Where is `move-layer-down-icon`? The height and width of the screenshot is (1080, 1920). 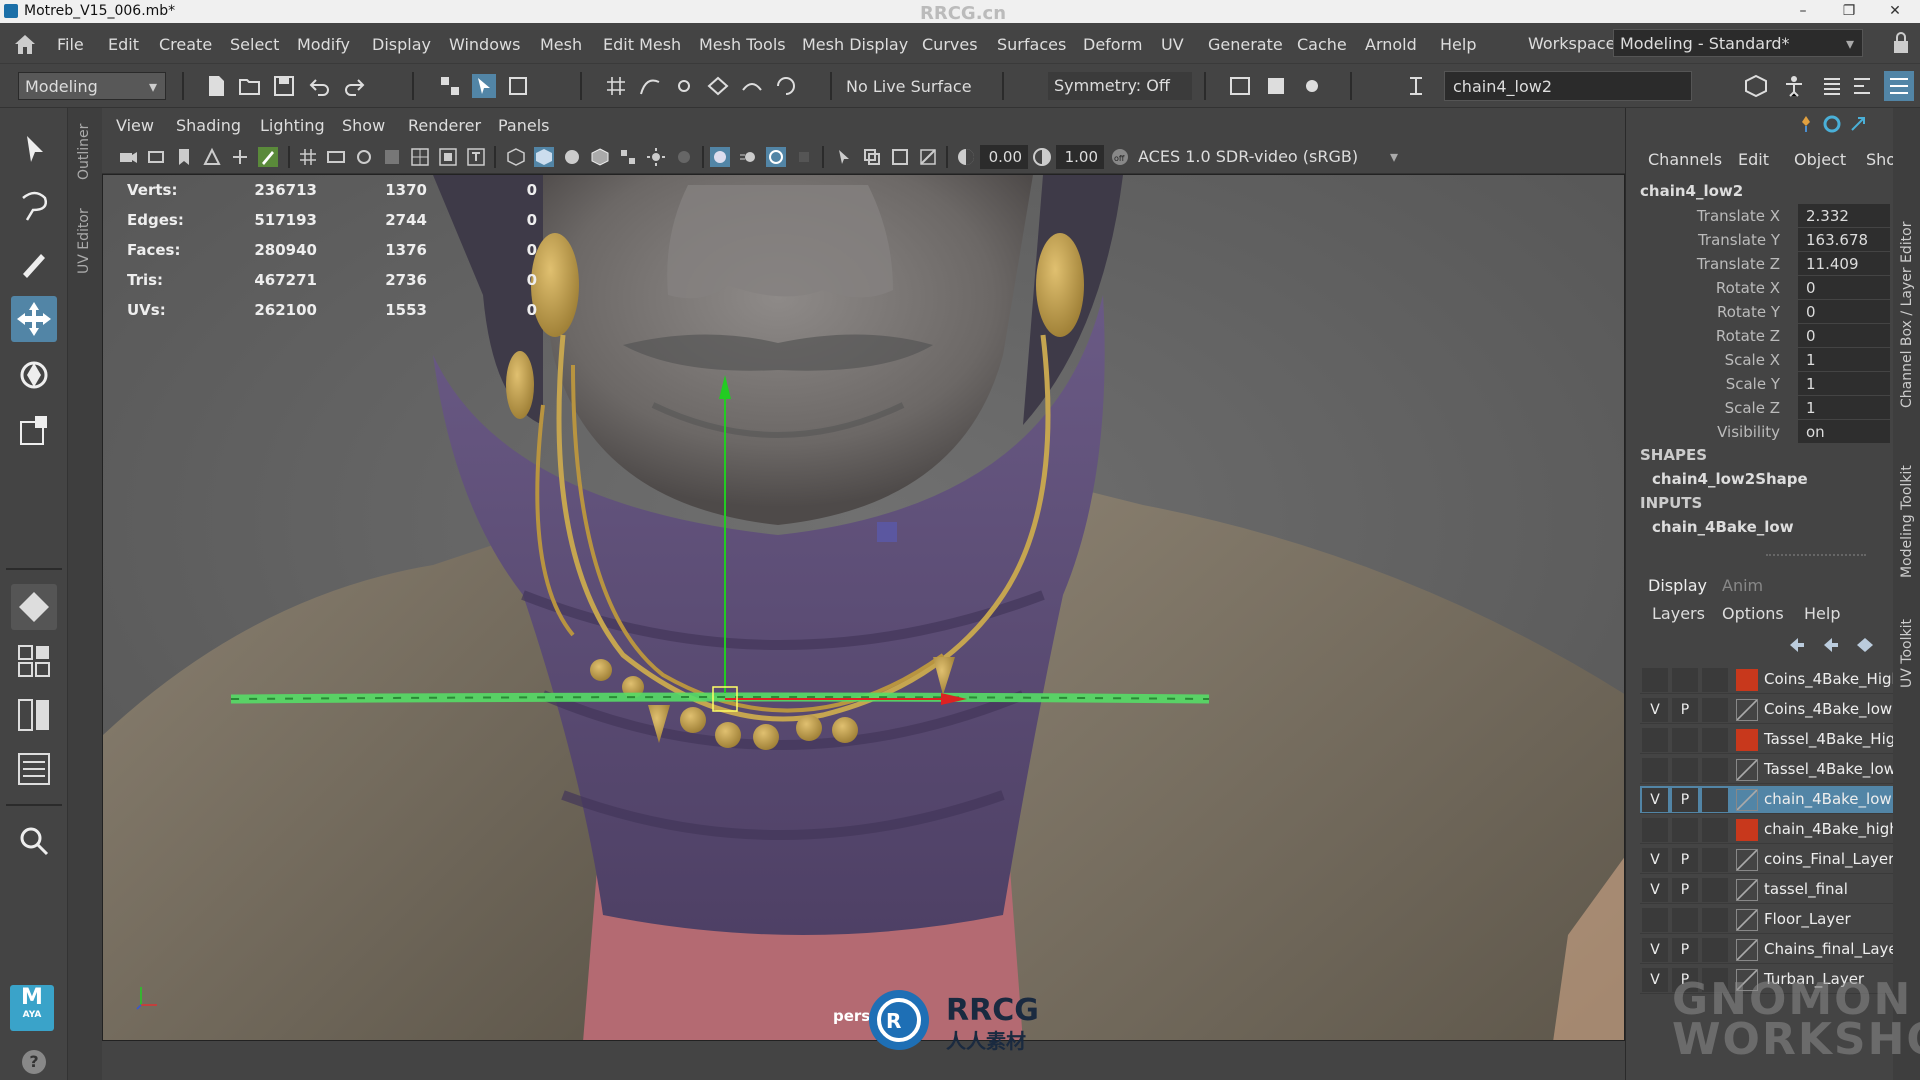
move-layer-down-icon is located at coordinates (1831, 645).